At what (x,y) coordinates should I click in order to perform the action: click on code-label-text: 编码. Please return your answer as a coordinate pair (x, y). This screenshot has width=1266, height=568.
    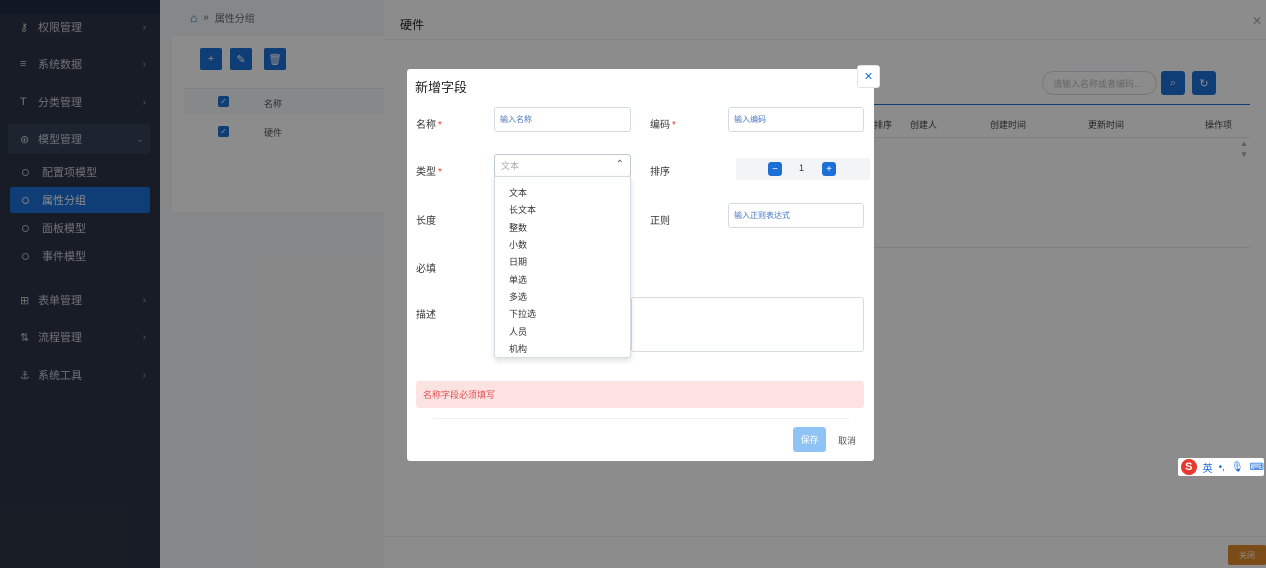
    Looking at the image, I should click on (660, 125).